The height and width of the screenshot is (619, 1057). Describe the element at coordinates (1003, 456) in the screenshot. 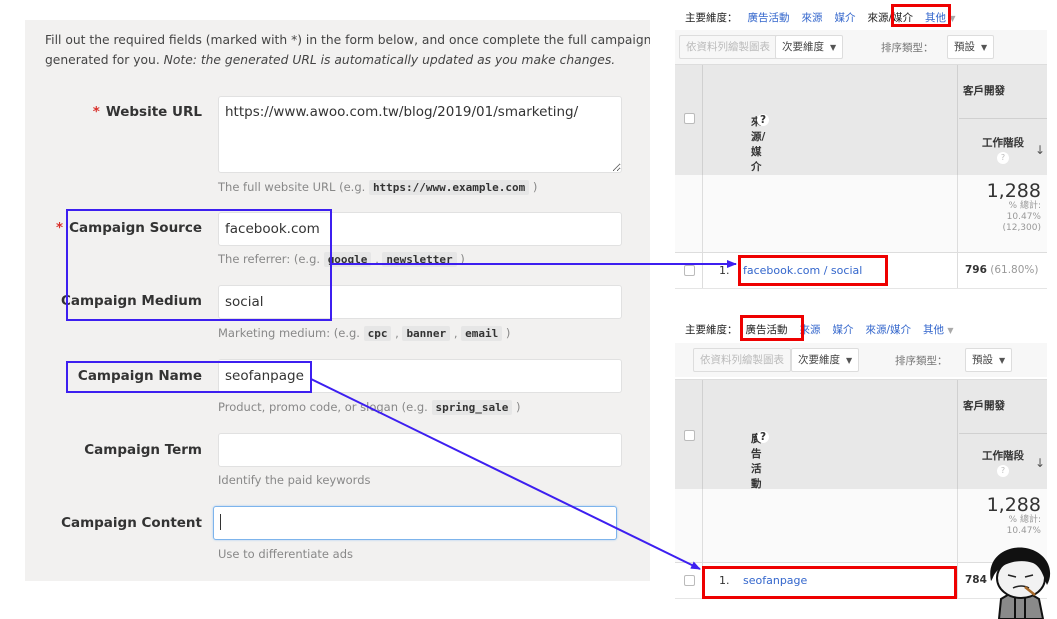

I see `sessions-header-text: 工作階段` at that location.